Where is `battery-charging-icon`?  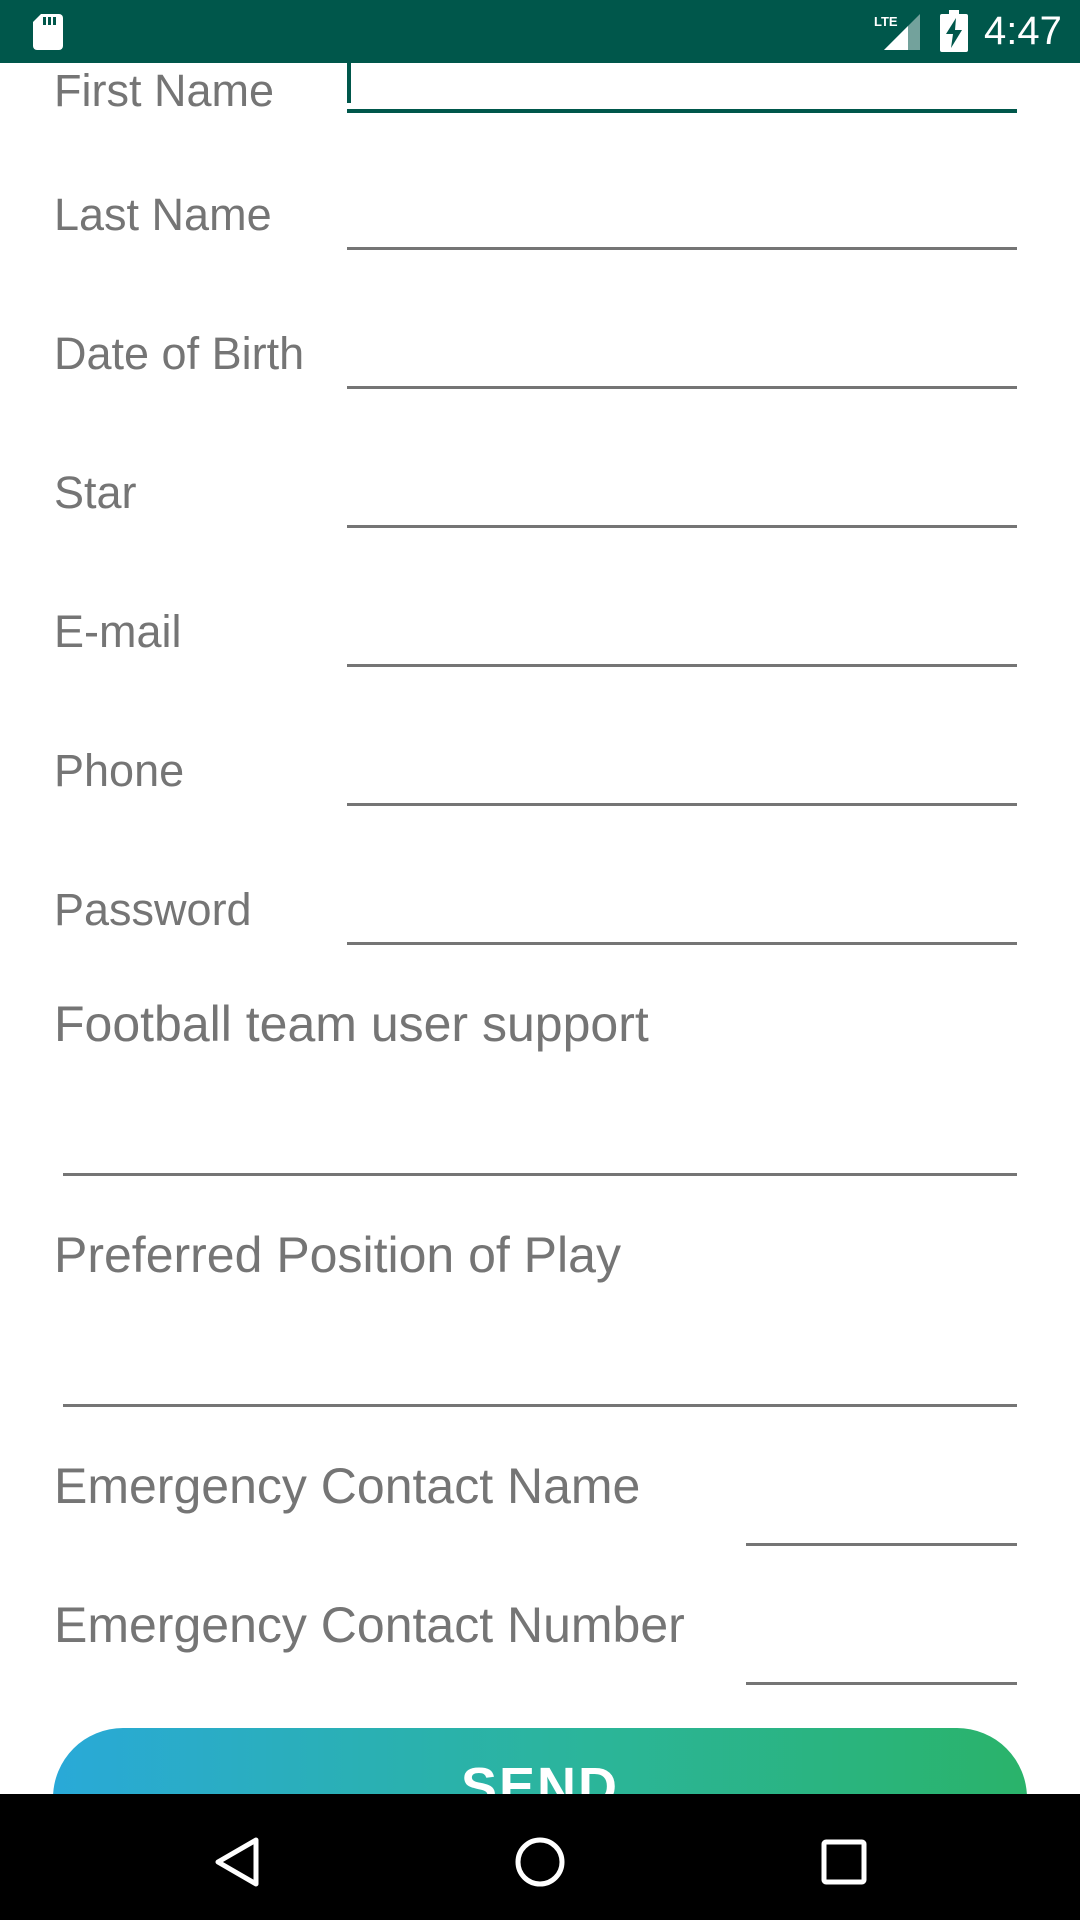 battery-charging-icon is located at coordinates (954, 31).